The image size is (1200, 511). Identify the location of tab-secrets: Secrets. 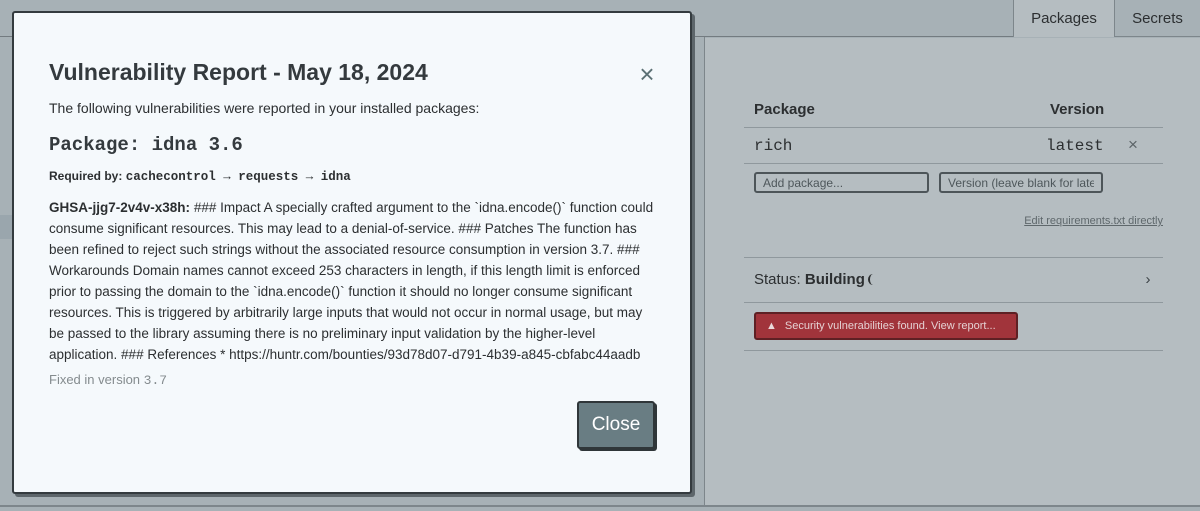
(1157, 18).